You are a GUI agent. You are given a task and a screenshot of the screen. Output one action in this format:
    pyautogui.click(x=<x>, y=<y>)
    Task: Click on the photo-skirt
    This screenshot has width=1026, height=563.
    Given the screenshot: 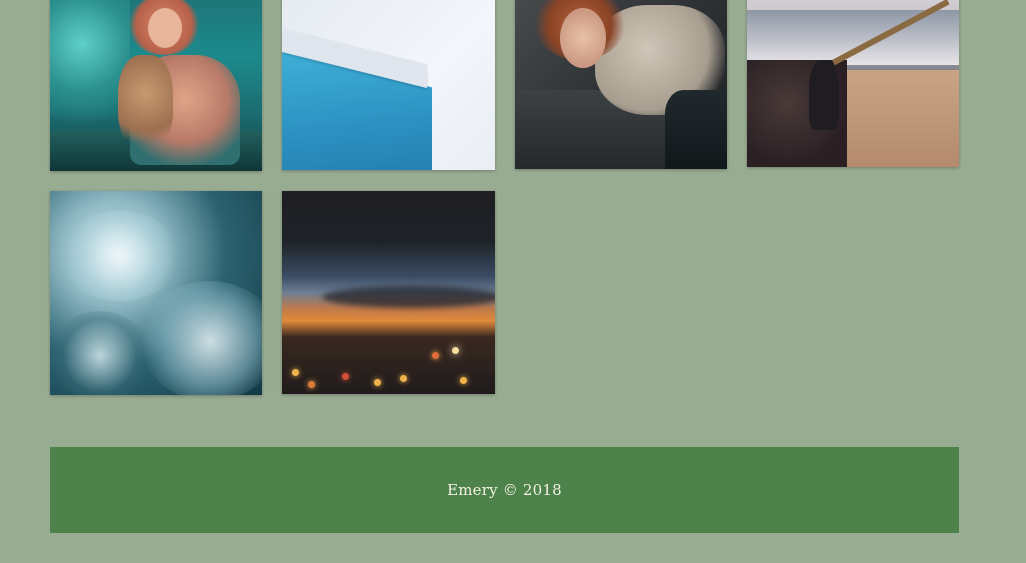 What is the action you would take?
    pyautogui.click(x=696, y=129)
    